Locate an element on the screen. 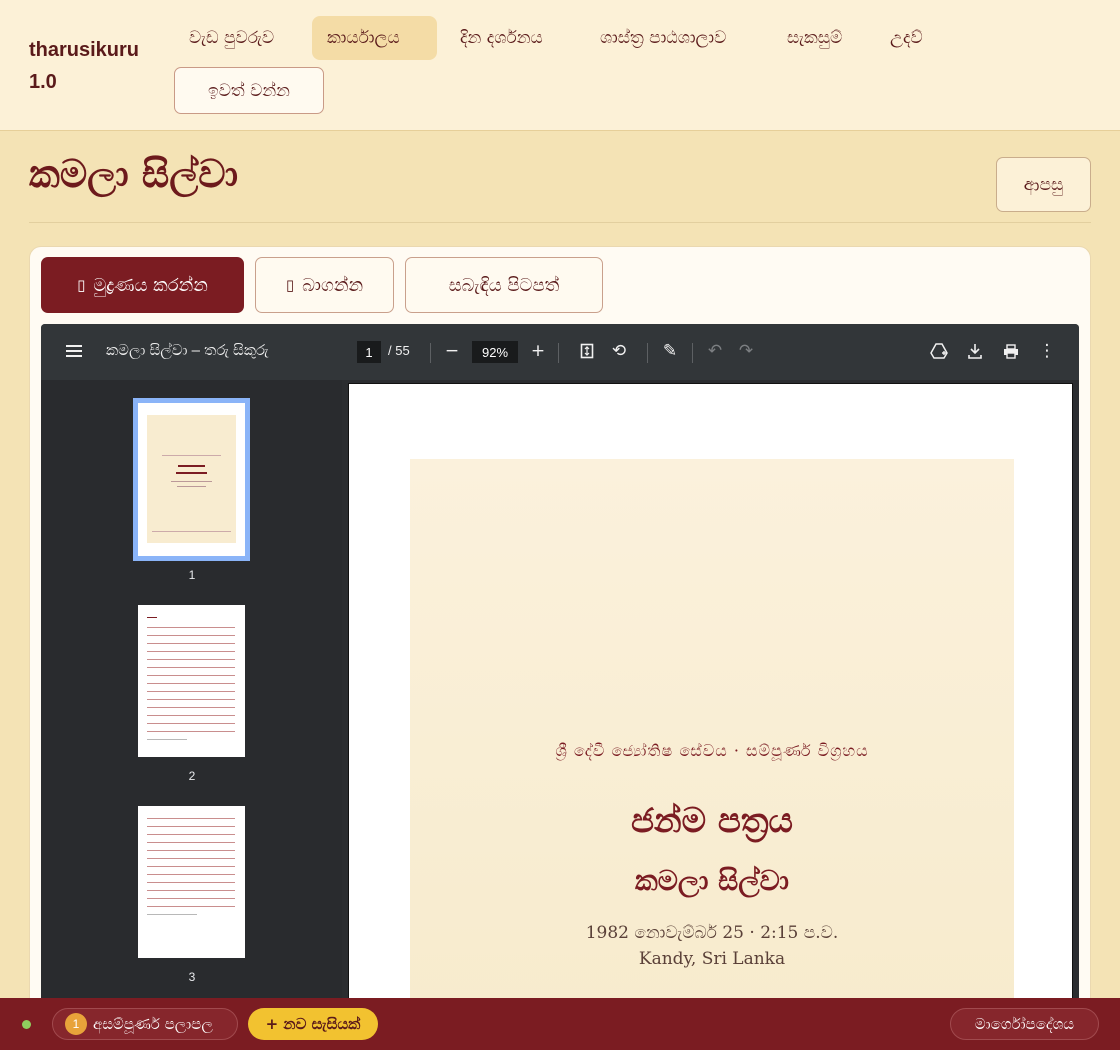  annotate-icon: ✎ is located at coordinates (670, 351).